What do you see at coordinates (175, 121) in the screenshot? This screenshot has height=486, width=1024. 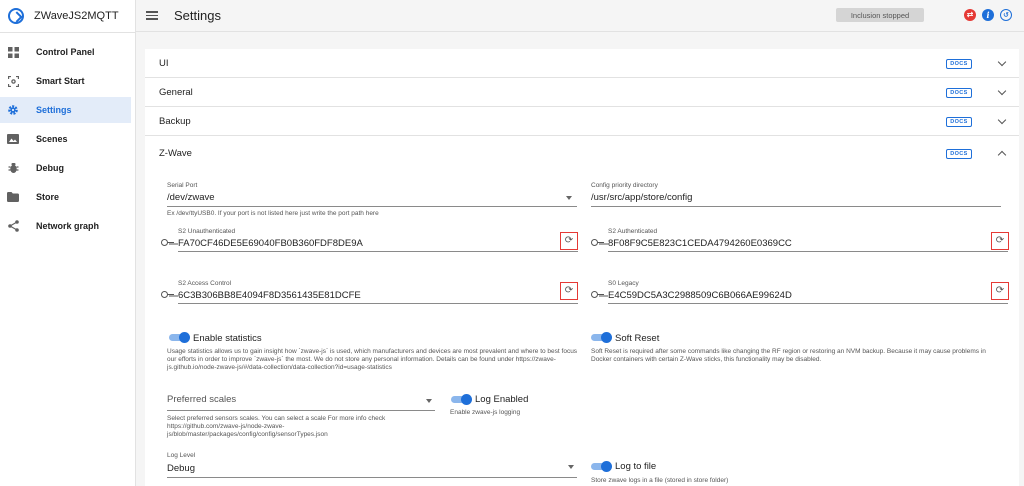 I see `panel-title: Backup` at bounding box center [175, 121].